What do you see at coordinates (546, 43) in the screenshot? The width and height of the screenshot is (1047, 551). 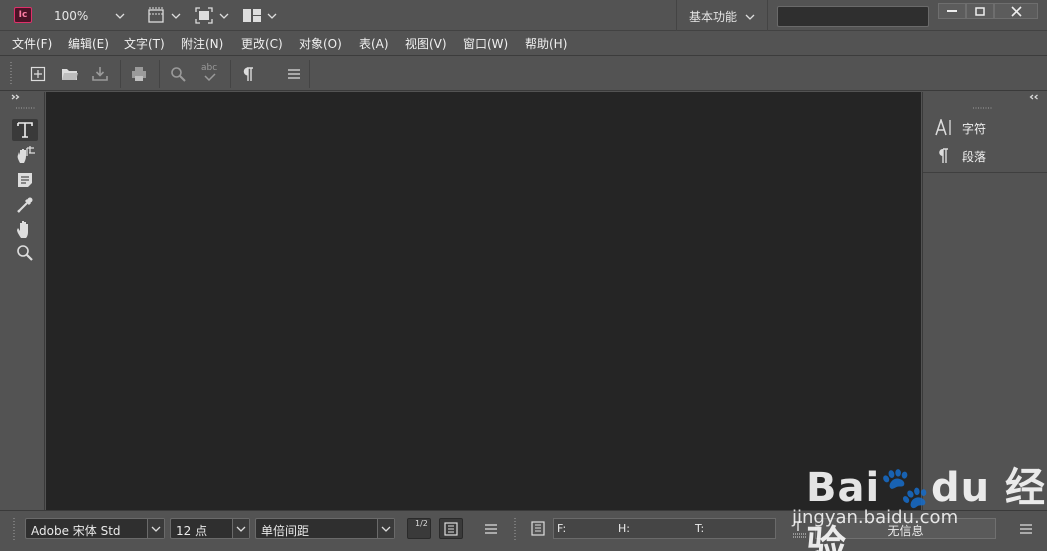 I see `menu-help: 帮助(H)` at bounding box center [546, 43].